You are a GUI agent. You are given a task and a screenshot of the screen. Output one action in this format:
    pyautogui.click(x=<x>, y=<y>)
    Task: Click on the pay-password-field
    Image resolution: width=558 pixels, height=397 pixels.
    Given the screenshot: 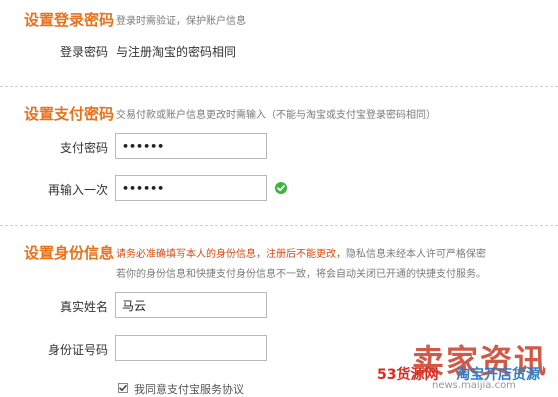 What is the action you would take?
    pyautogui.click(x=191, y=146)
    